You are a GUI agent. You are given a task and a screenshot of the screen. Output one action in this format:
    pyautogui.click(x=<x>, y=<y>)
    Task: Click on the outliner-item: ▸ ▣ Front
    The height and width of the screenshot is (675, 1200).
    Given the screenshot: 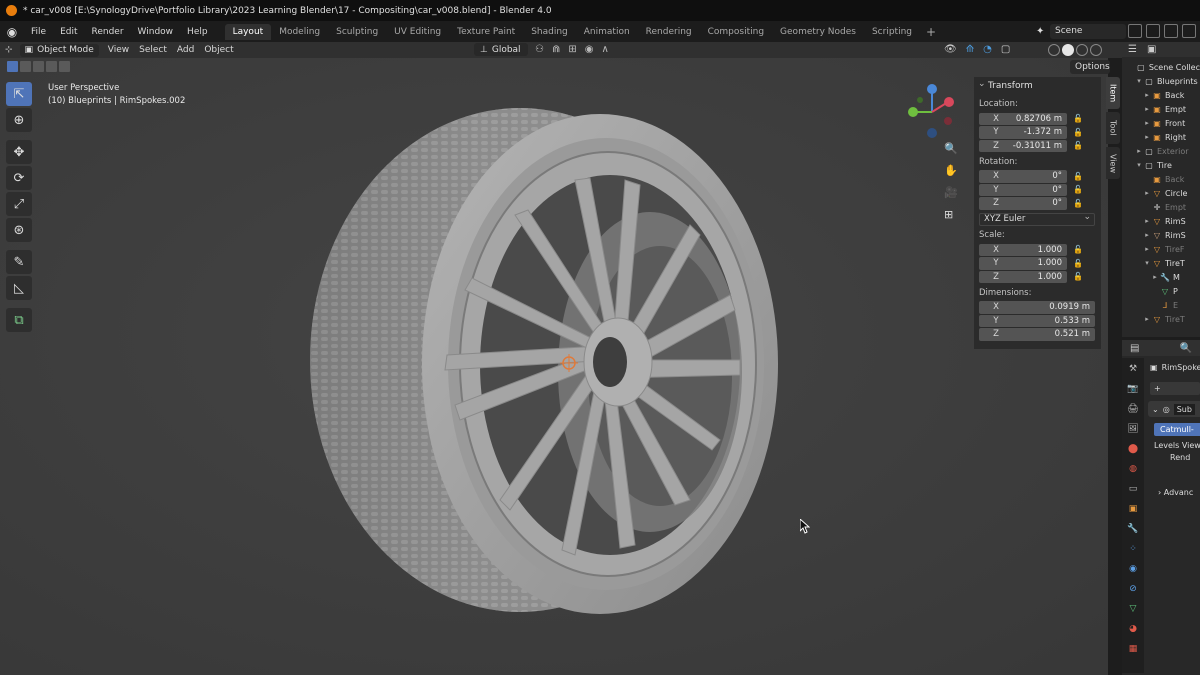 What is the action you would take?
    pyautogui.click(x=1161, y=123)
    